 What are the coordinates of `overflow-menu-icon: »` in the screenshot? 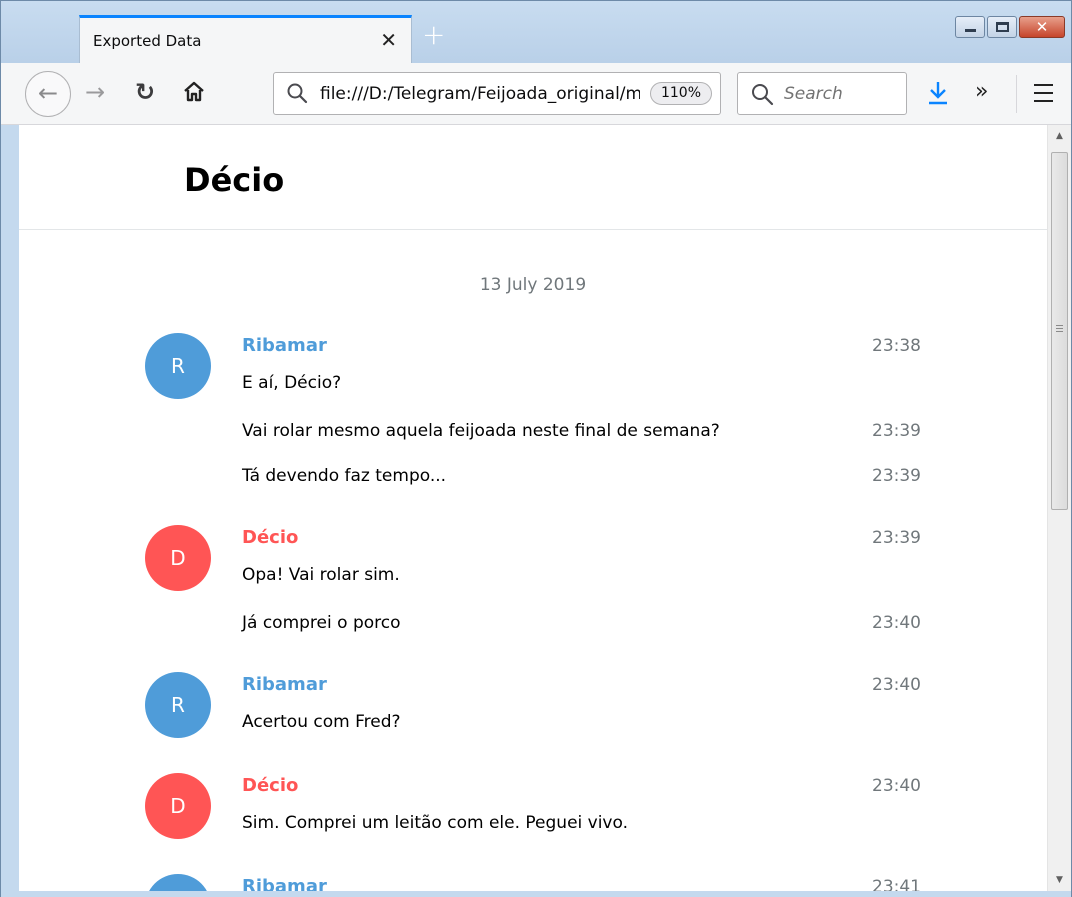 It's located at (981, 92).